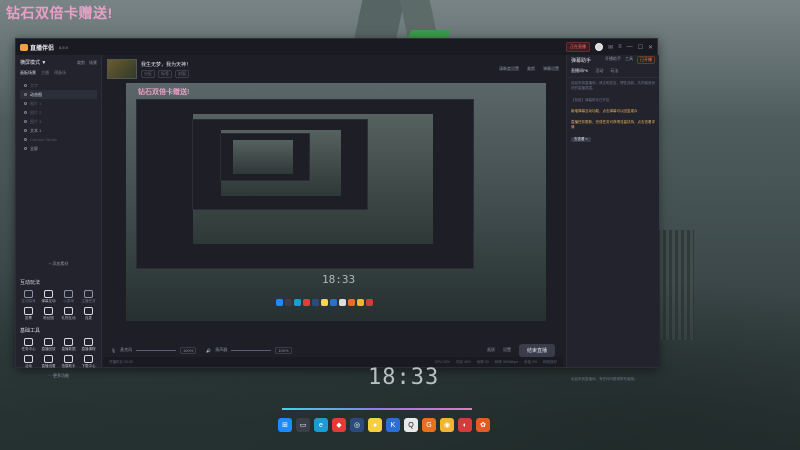 This screenshot has width=800, height=450. I want to click on interact-item: 粉丝团, so click(48, 314).